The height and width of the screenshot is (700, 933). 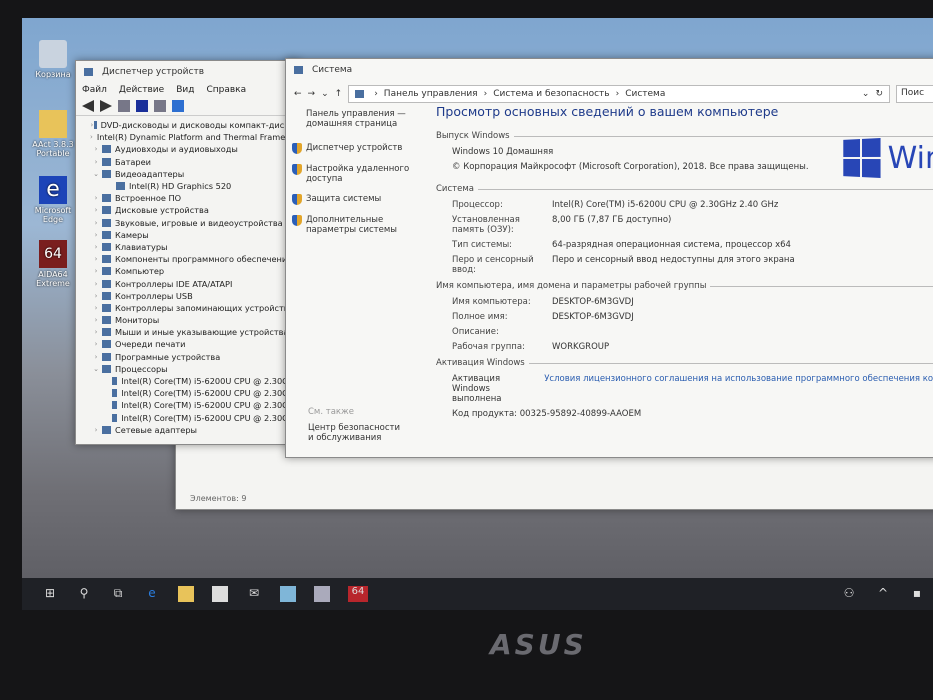 What do you see at coordinates (53, 134) in the screenshot?
I see `desktop-icon-aact: AAct 3.8.3 Portable` at bounding box center [53, 134].